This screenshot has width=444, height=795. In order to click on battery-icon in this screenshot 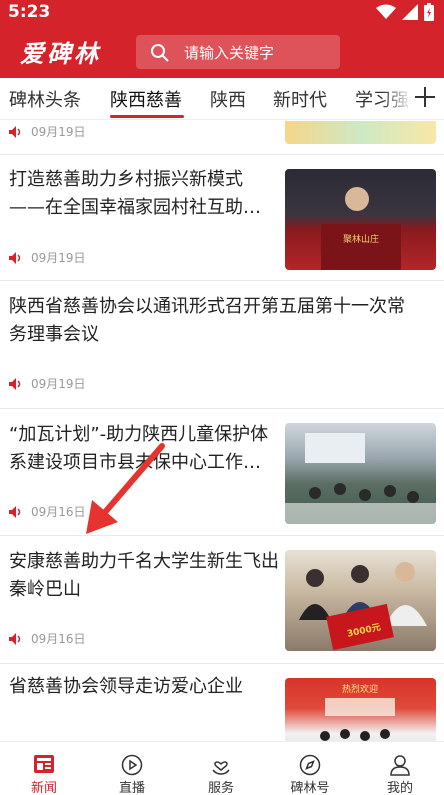, I will do `click(429, 12)`.